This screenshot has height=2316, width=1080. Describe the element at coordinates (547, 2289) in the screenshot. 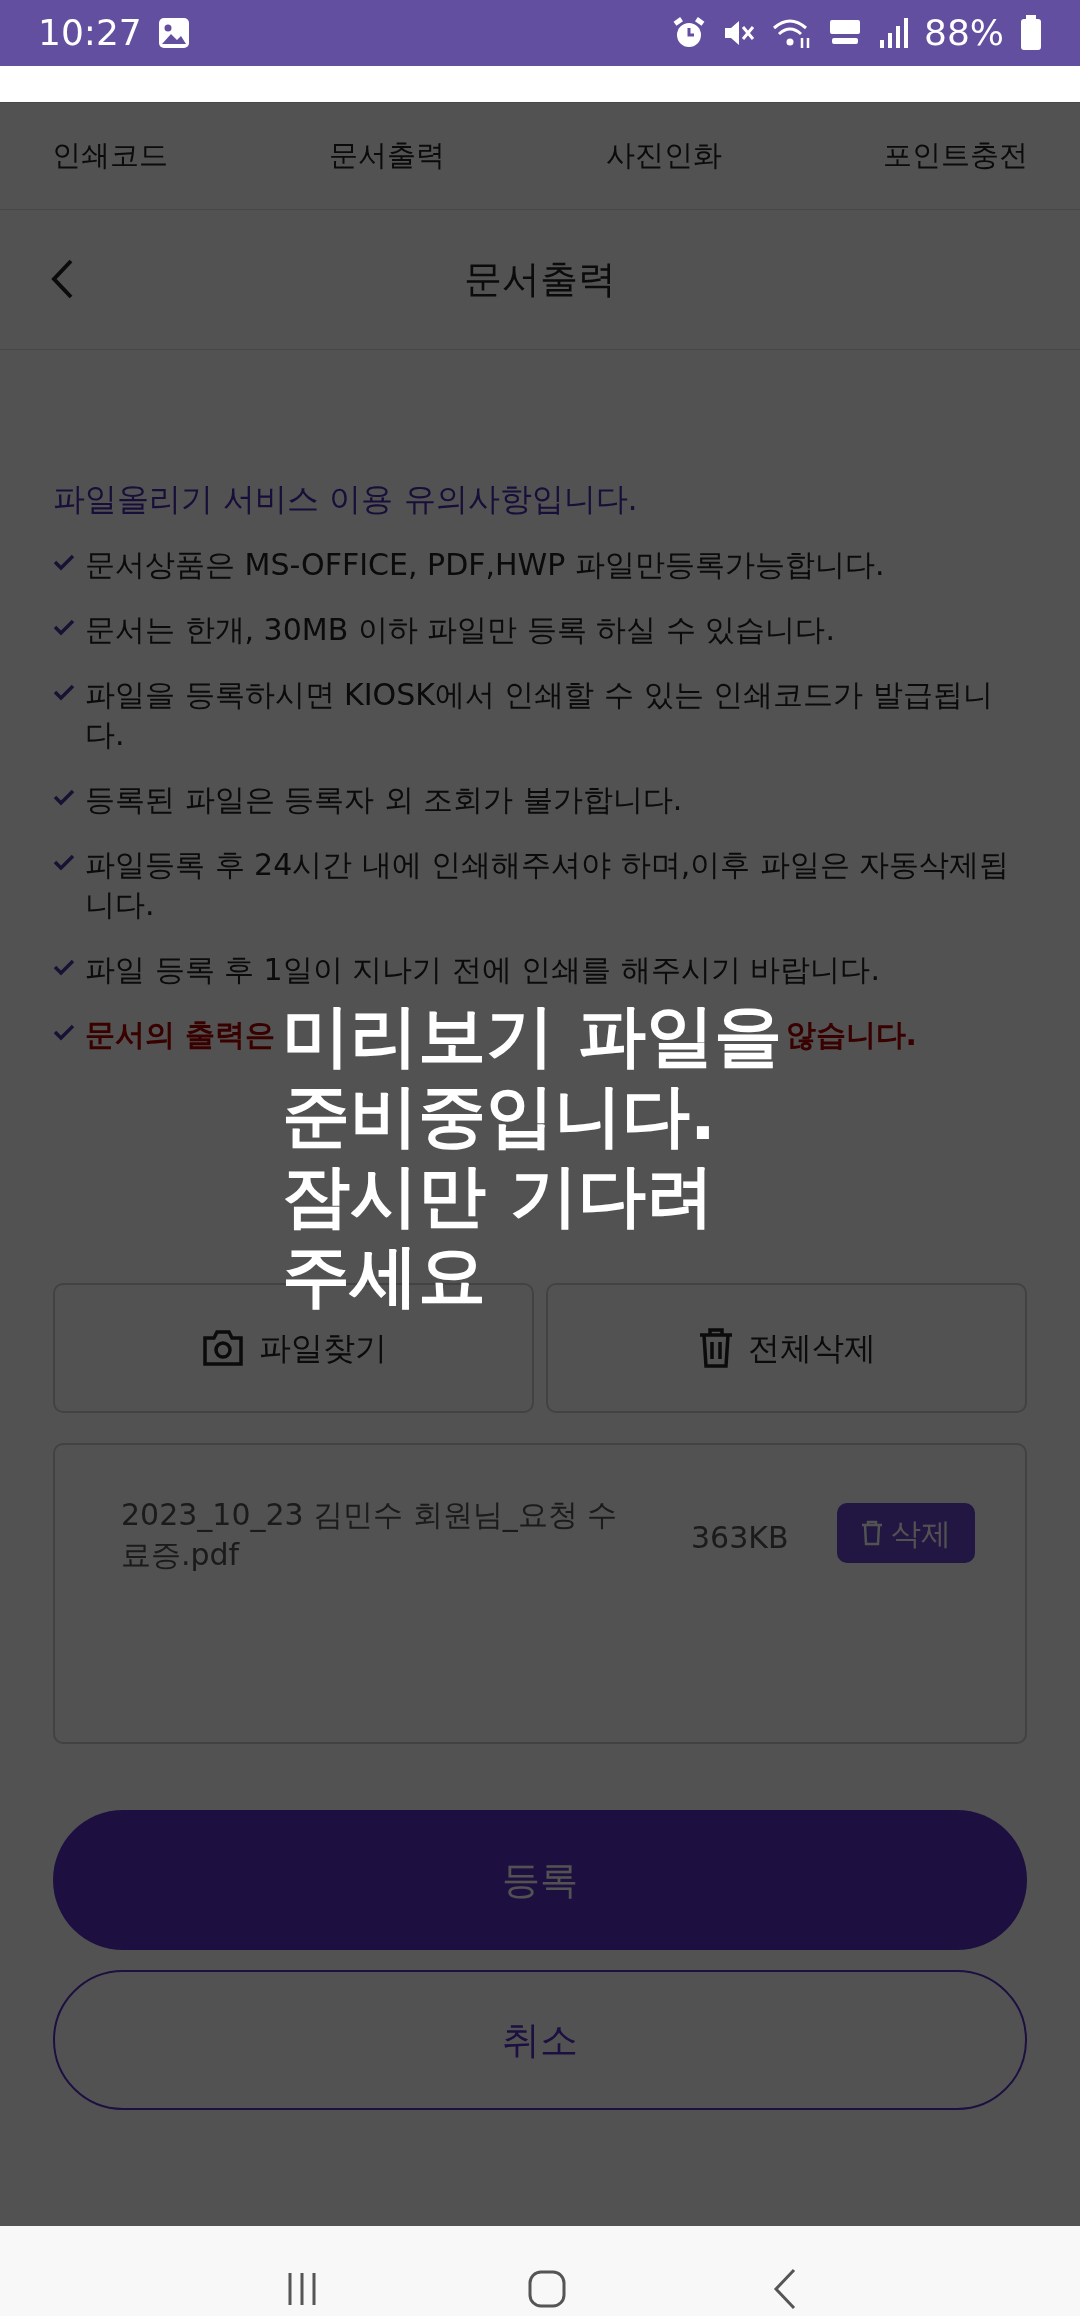

I see `home-button` at that location.